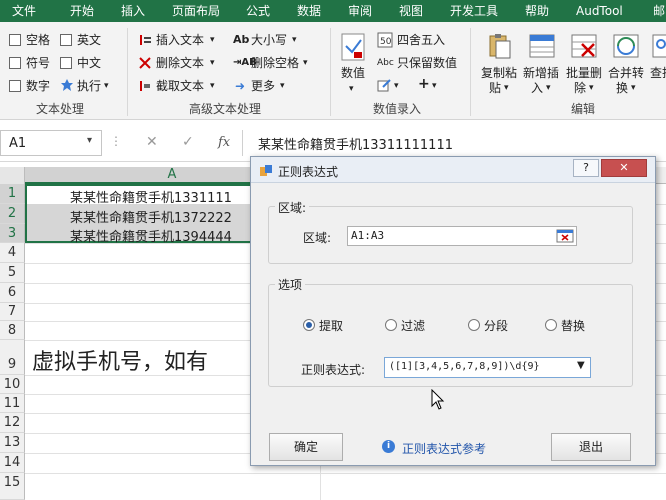 The height and width of the screenshot is (500, 666). I want to click on radio-replace-label: 替换, so click(573, 325).